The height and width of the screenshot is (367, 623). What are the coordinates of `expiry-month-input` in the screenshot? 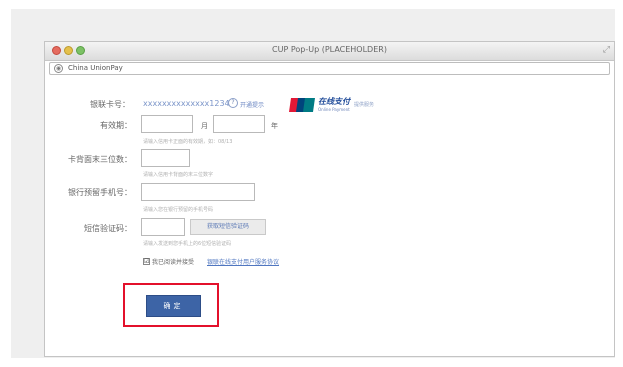 It's located at (167, 124).